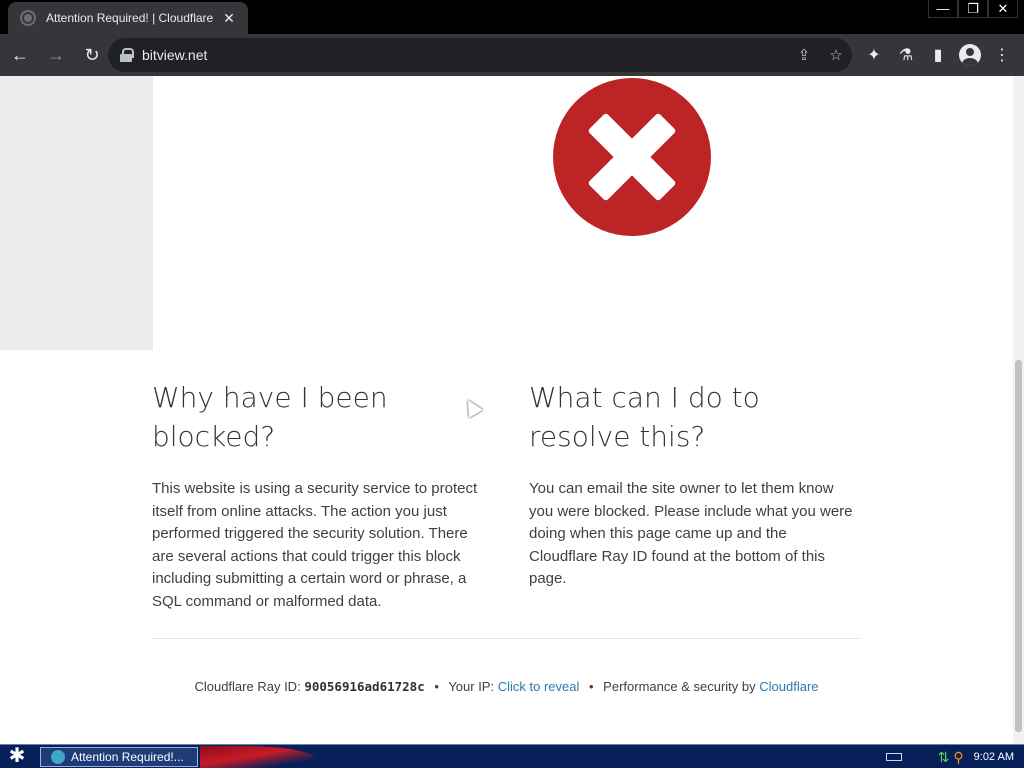 Image resolution: width=1024 pixels, height=768 pixels. What do you see at coordinates (364, 686) in the screenshot?
I see `ray-id-value: 90056916ad61728c` at bounding box center [364, 686].